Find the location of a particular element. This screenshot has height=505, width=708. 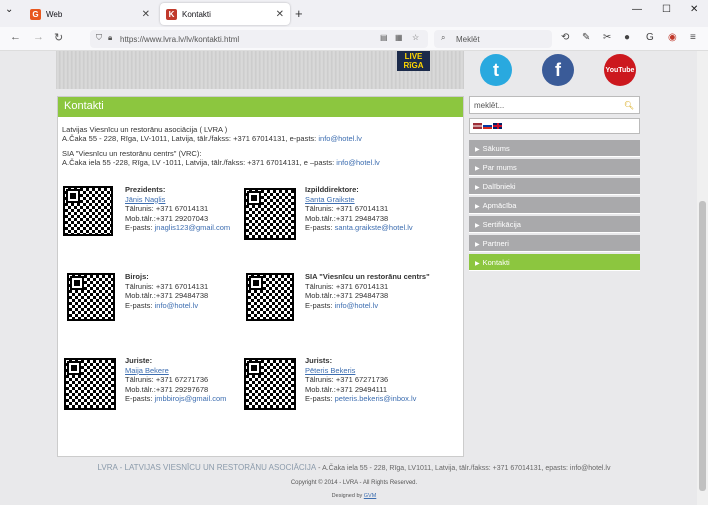

tab-web: G Web ✕ is located at coordinates (90, 14).